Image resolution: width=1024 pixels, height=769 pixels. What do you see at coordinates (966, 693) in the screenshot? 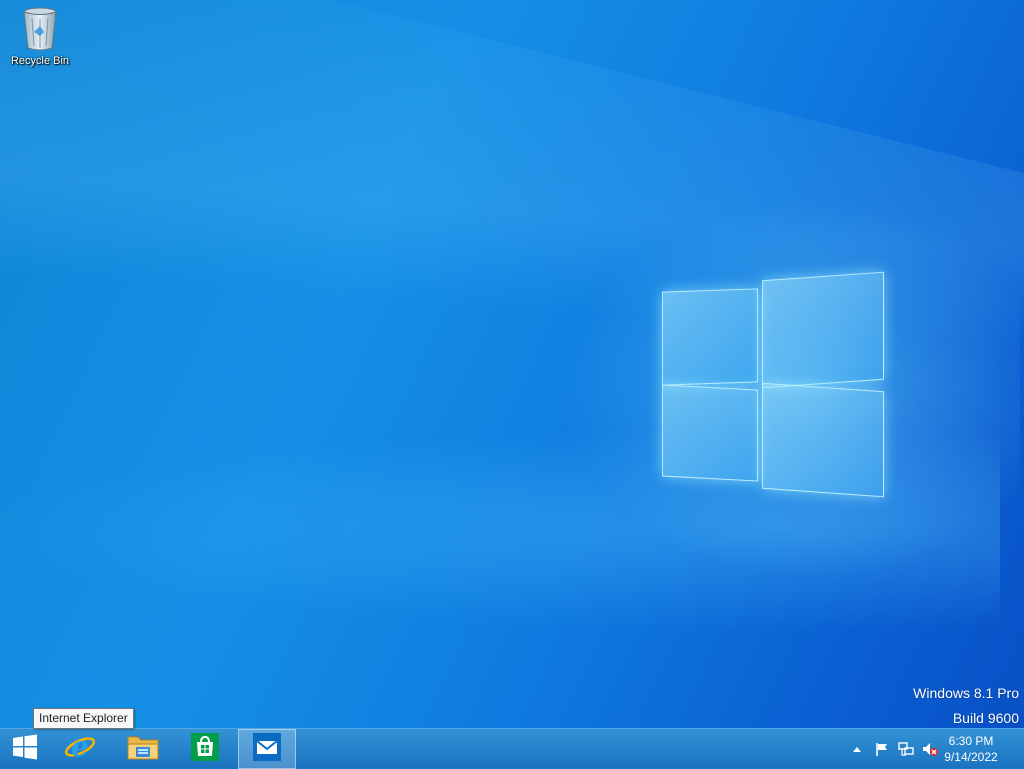
I see `watermark-edition: Windows 8.1 Pro` at bounding box center [966, 693].